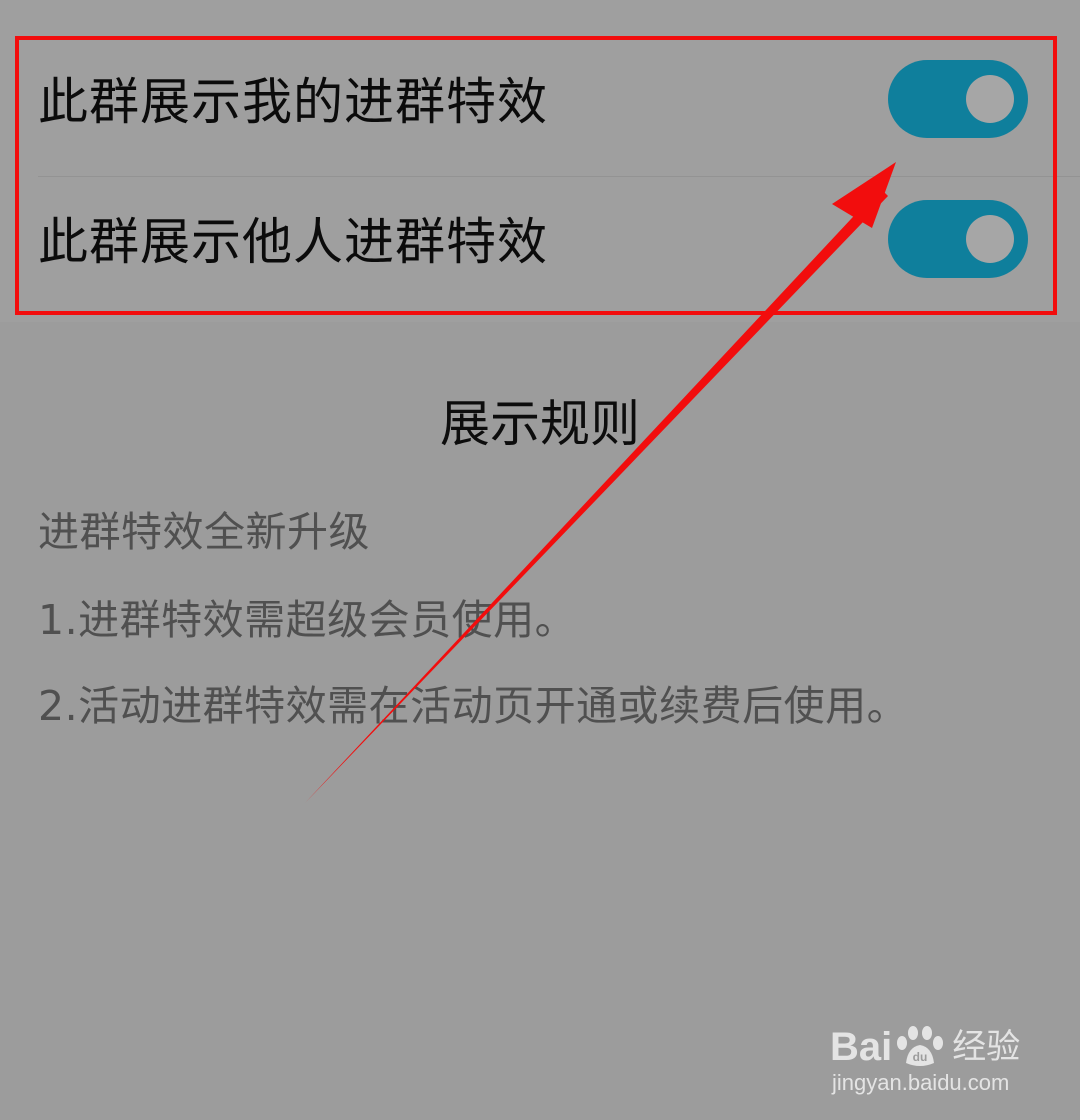  What do you see at coordinates (307, 620) in the screenshot?
I see `rules-text: 1.进群特效需超级会员使用。` at bounding box center [307, 620].